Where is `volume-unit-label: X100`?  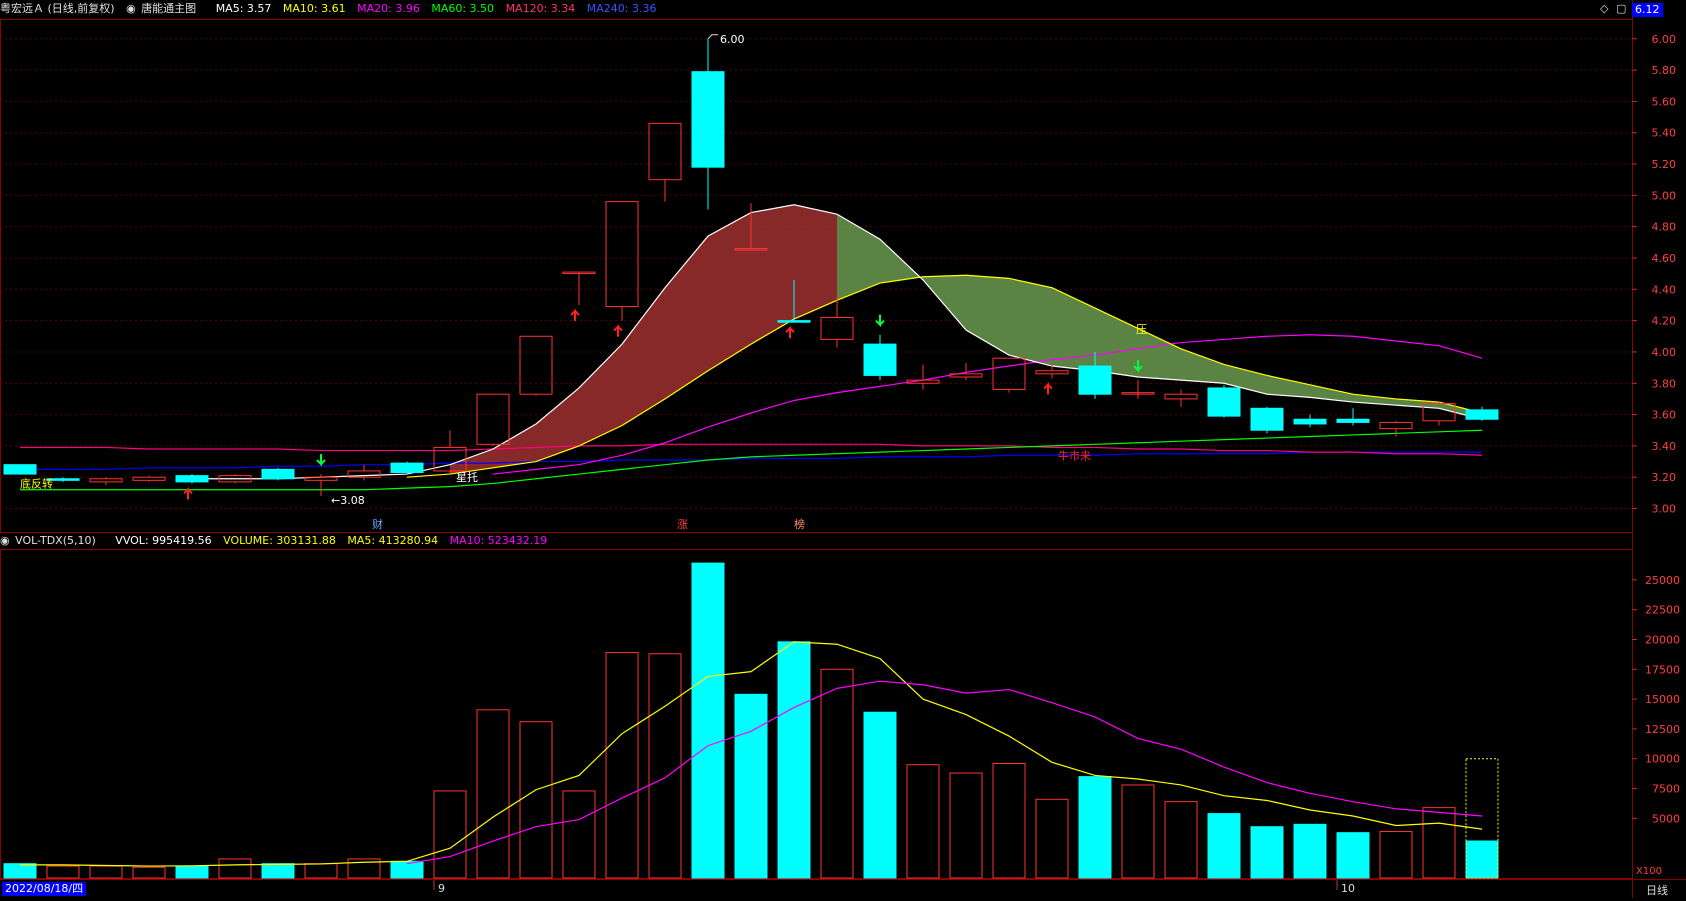
volume-unit-label: X100 is located at coordinates (1649, 871).